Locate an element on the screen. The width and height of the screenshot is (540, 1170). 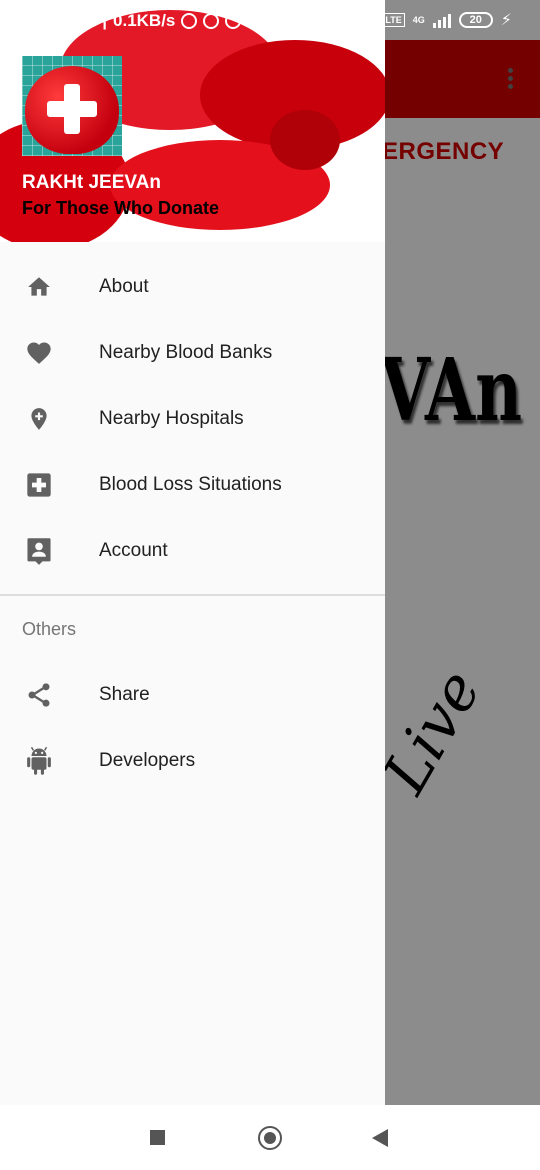
menu-item-nearby-hospitals: Nearby Hospitals is located at coordinates (192, 419).